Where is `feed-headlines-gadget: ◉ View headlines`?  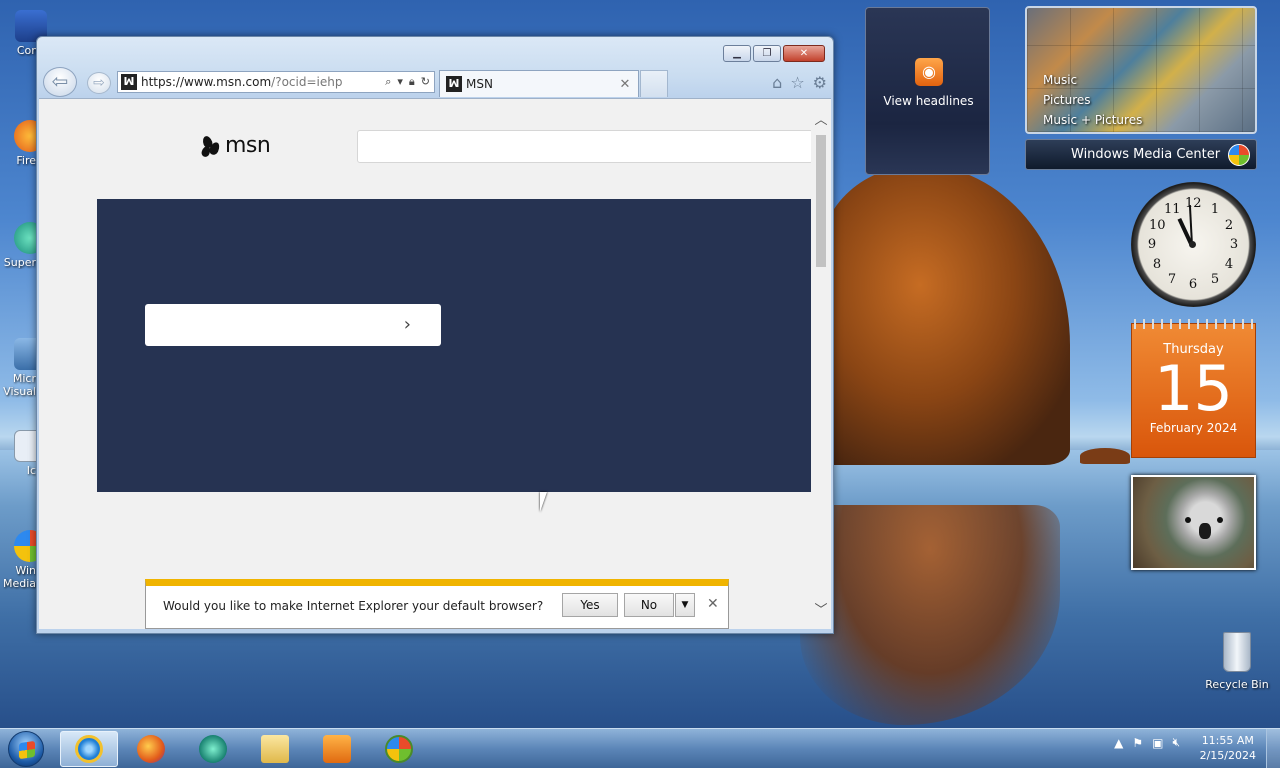 feed-headlines-gadget: ◉ View headlines is located at coordinates (927, 91).